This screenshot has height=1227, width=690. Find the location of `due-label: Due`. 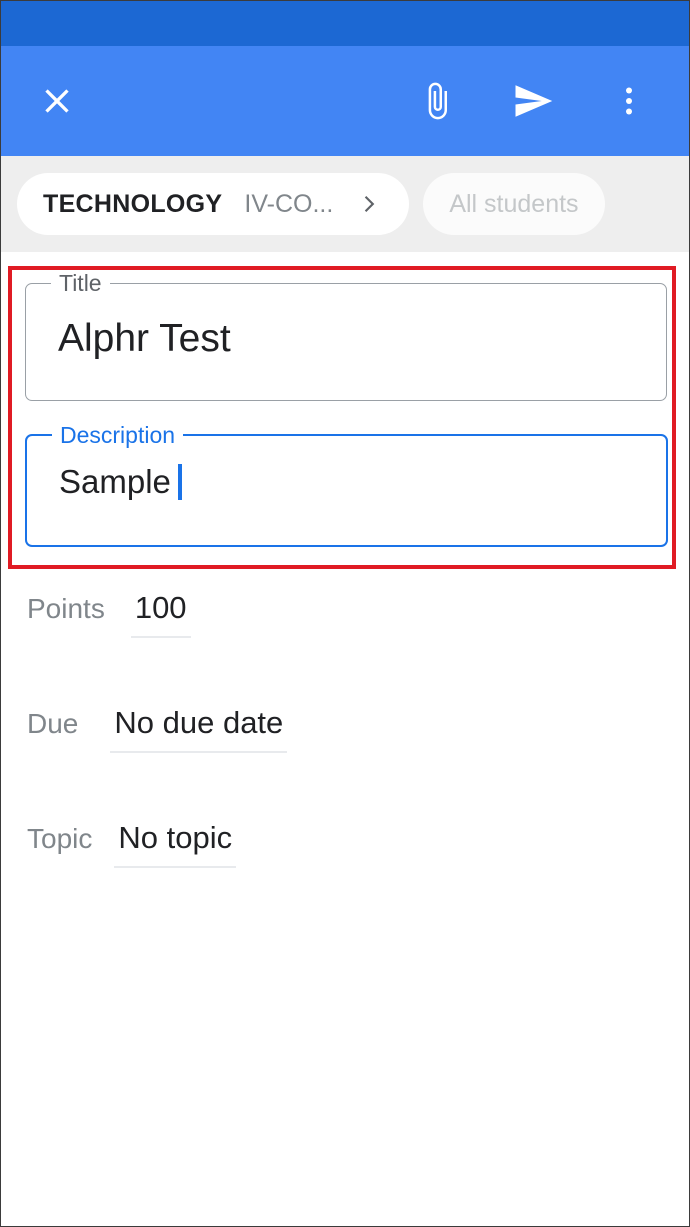

due-label: Due is located at coordinates (53, 723).